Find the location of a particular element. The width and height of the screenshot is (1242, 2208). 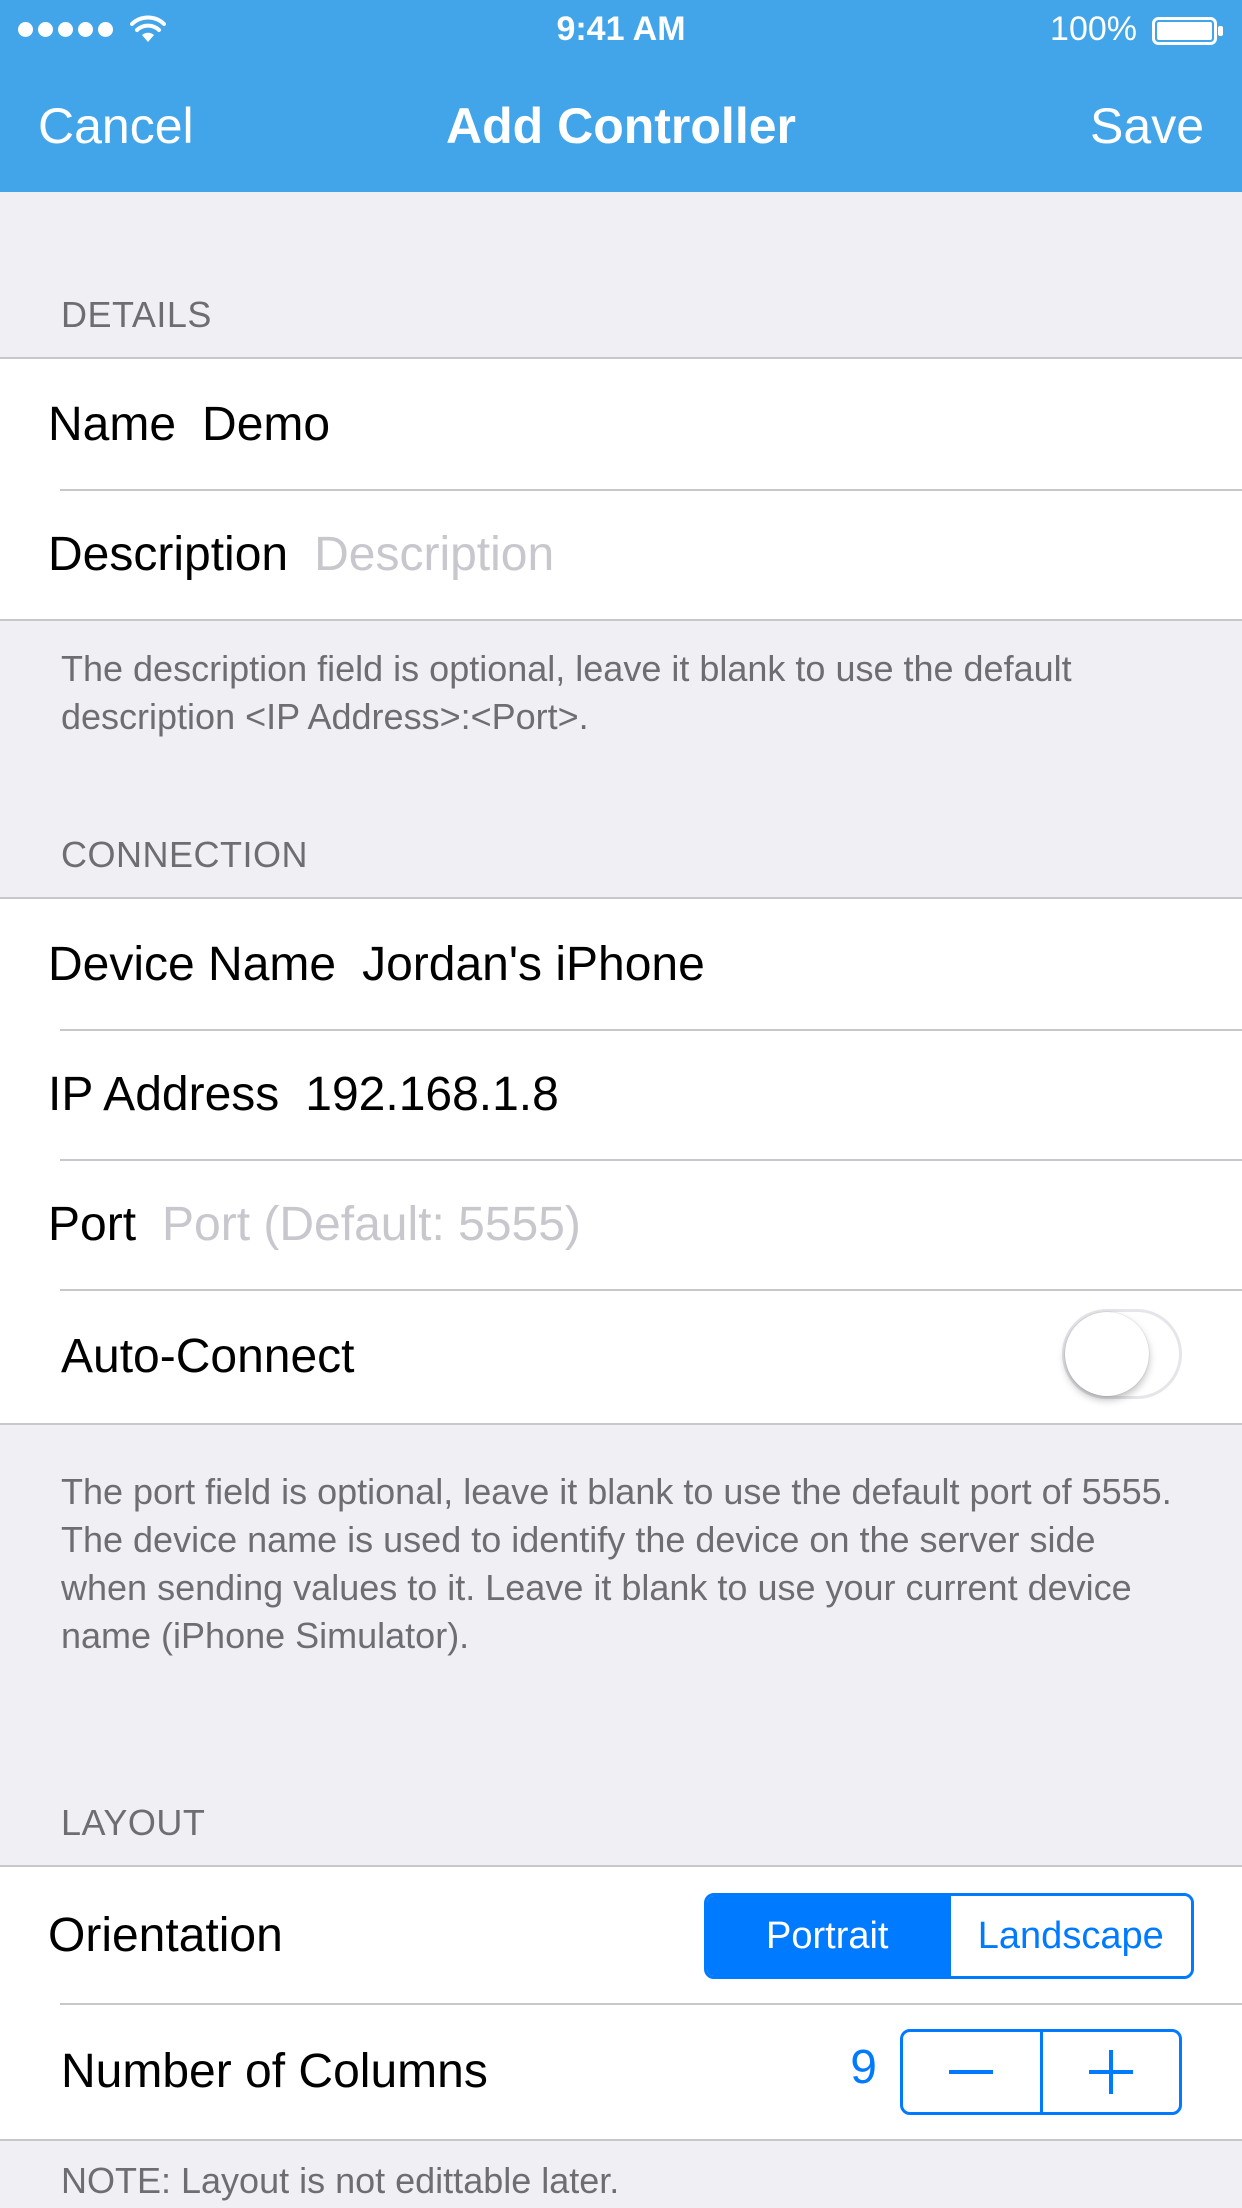

section-header-connection: CONNECTION is located at coordinates (184, 854).